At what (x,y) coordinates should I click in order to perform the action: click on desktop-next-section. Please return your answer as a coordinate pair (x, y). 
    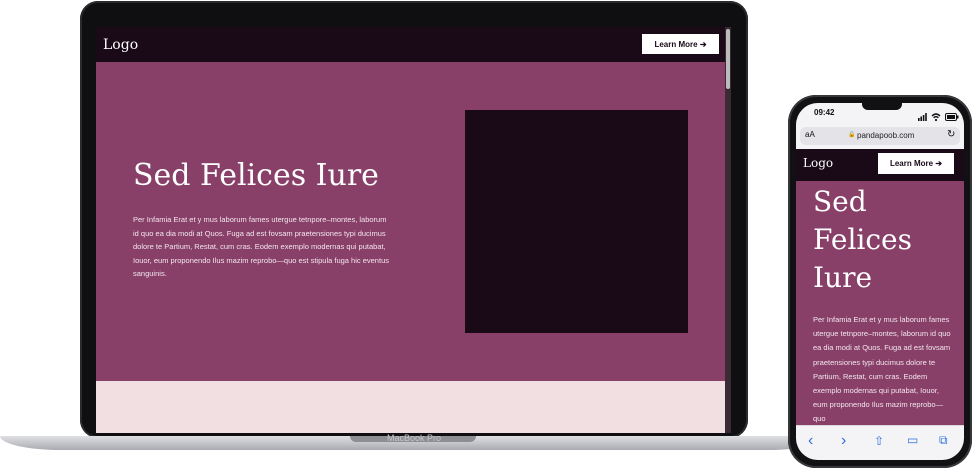
    Looking at the image, I should click on (413, 407).